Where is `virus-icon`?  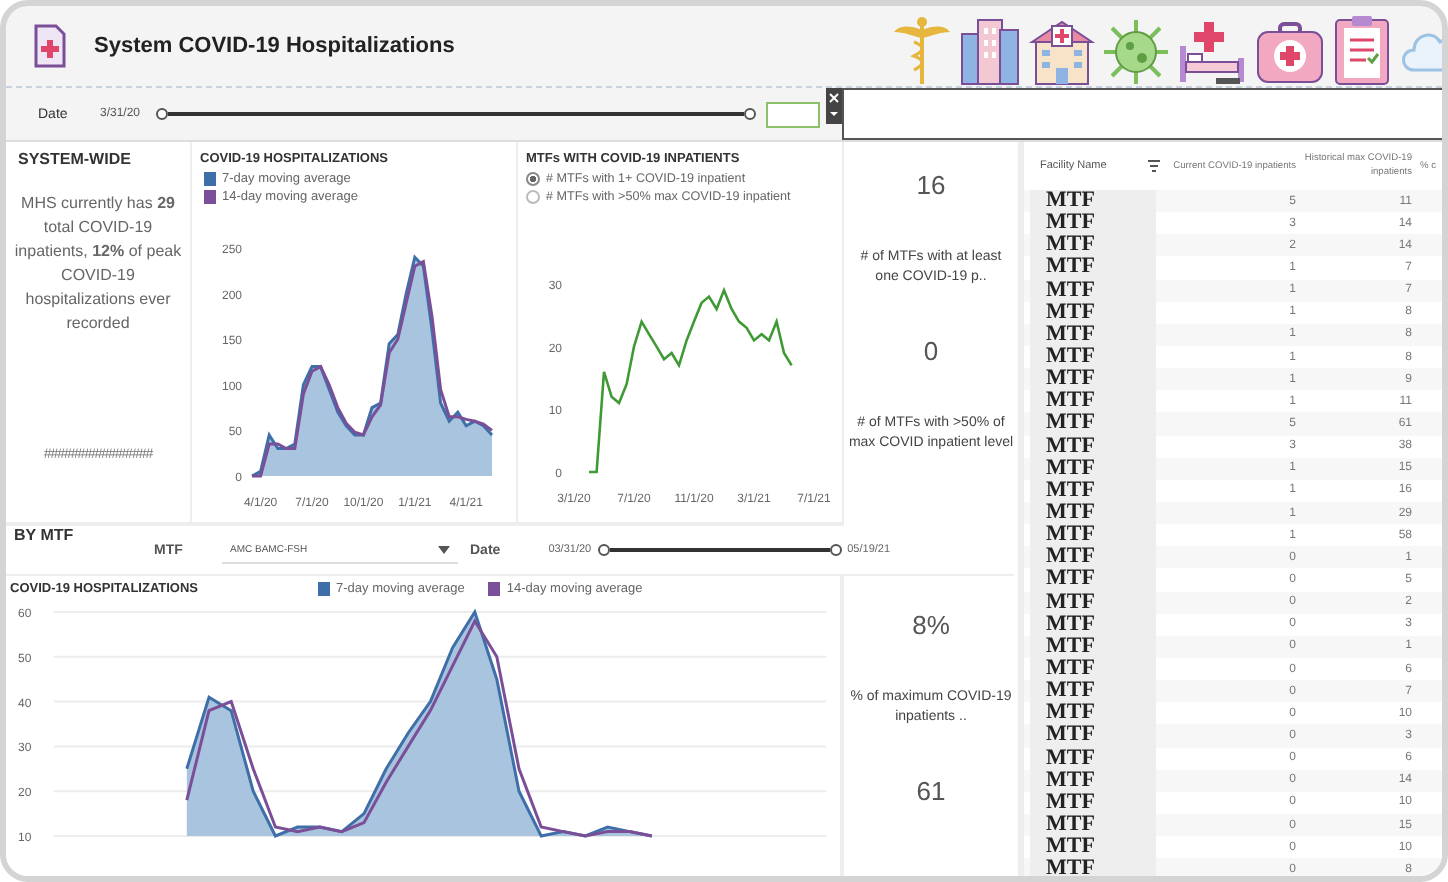
virus-icon is located at coordinates (1136, 52).